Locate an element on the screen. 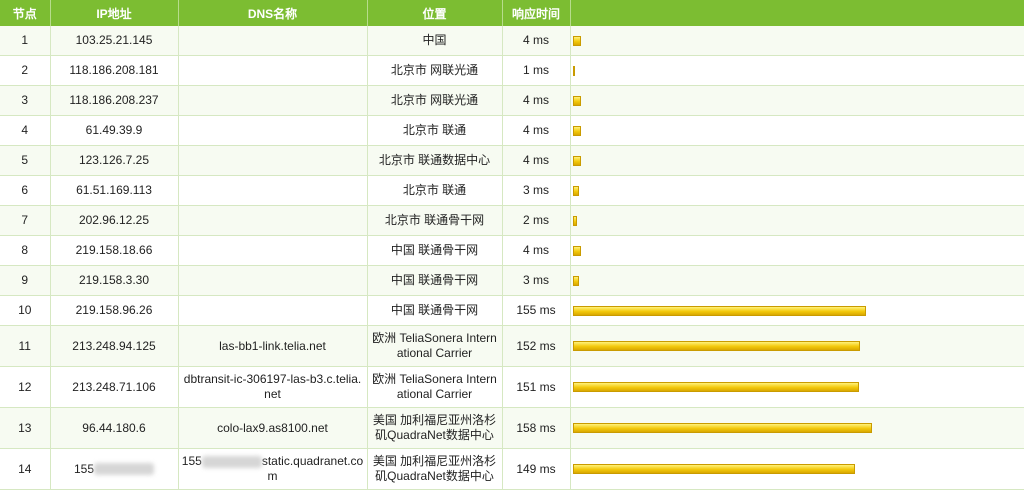 This screenshot has width=1024, height=495. table-row: 4 61.49.39.9 北京市 联通 4 ms is located at coordinates (512, 130).